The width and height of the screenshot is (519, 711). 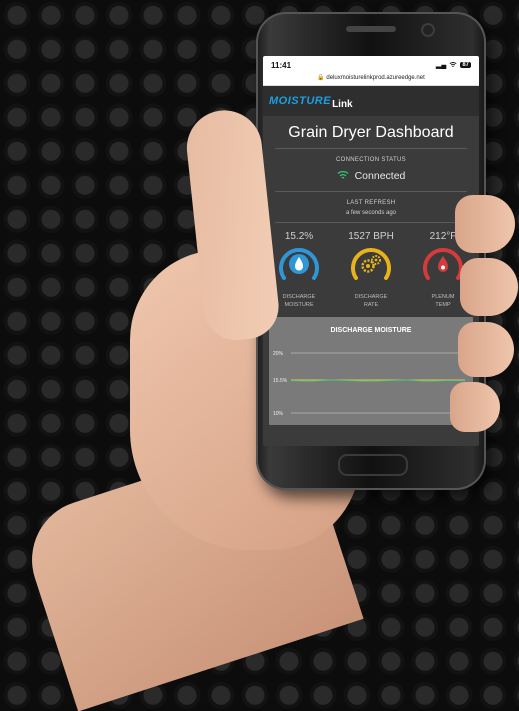 I want to click on discharge-moisture-chart: DISCHARGE MOISTURE 20% 15.5% 10%, so click(x=371, y=371).